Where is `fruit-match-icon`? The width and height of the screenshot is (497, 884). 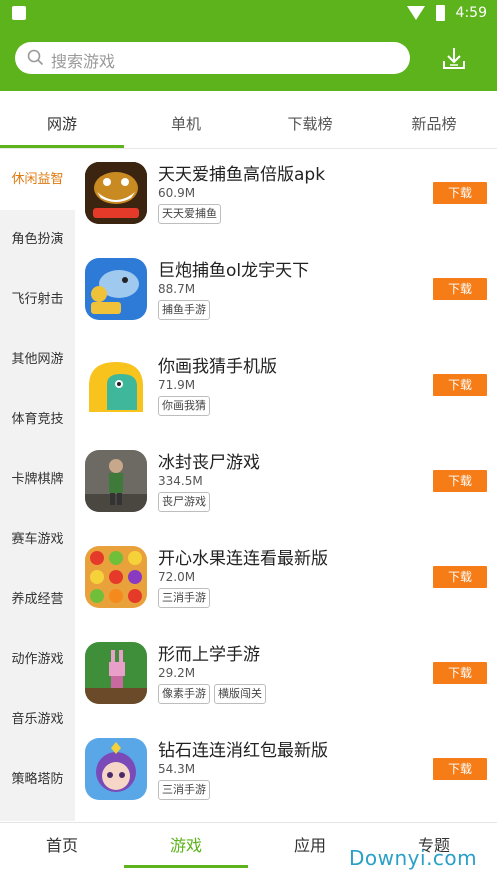 fruit-match-icon is located at coordinates (116, 577).